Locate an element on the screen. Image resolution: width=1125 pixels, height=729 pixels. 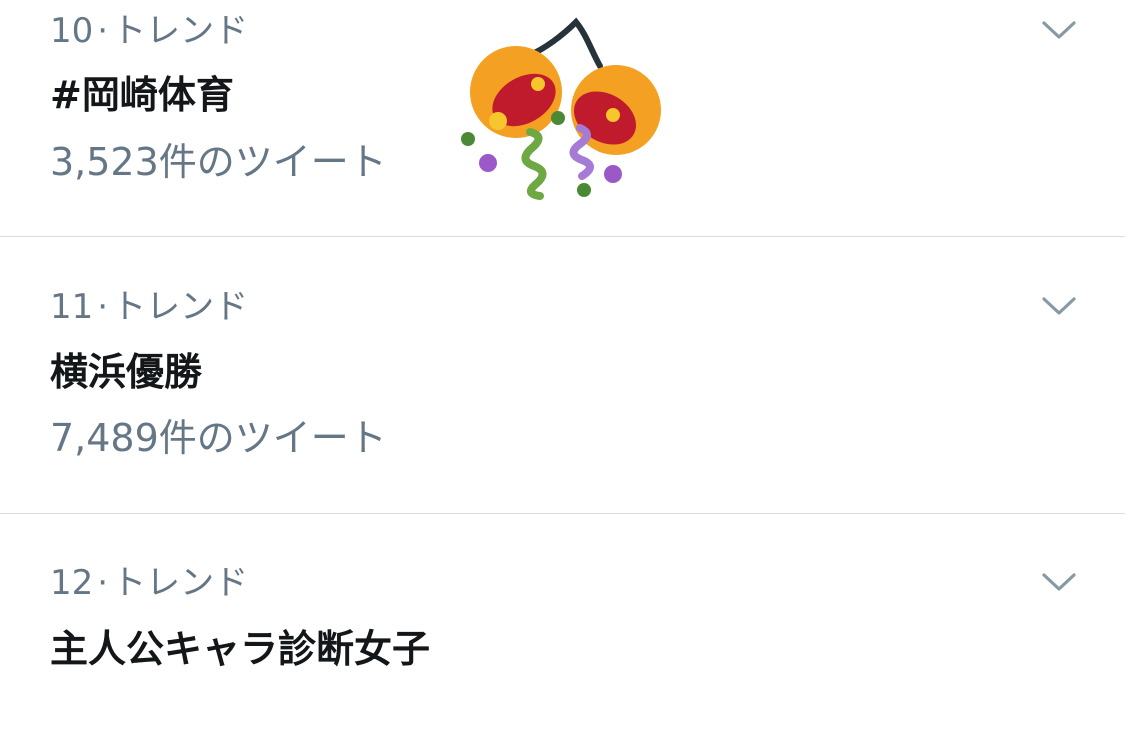
trend-rank: 11 is located at coordinates (72, 307).